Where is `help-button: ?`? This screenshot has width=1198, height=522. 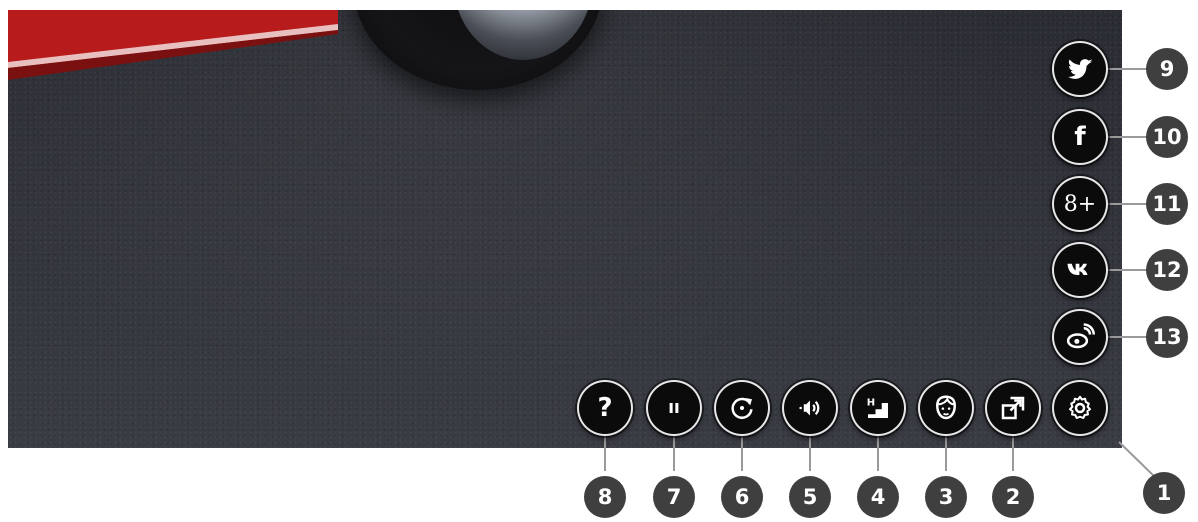 help-button: ? is located at coordinates (605, 408).